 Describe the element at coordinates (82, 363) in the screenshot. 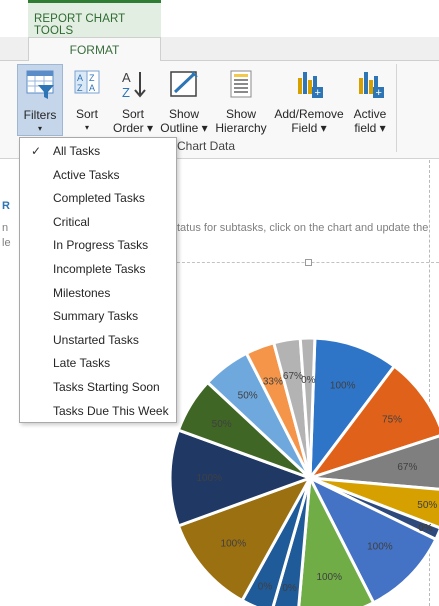

I see `filter-menu-item-label: Late Tasks` at that location.